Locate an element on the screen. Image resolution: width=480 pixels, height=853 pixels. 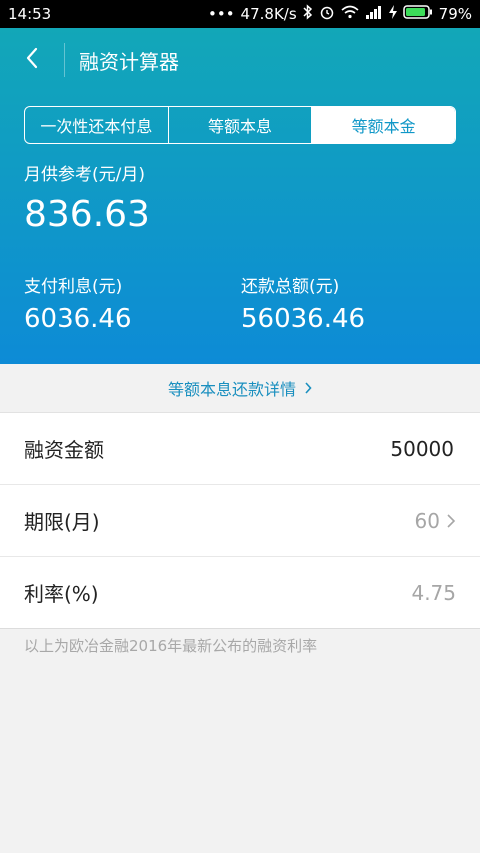
term-value: 60 is located at coordinates (427, 521).